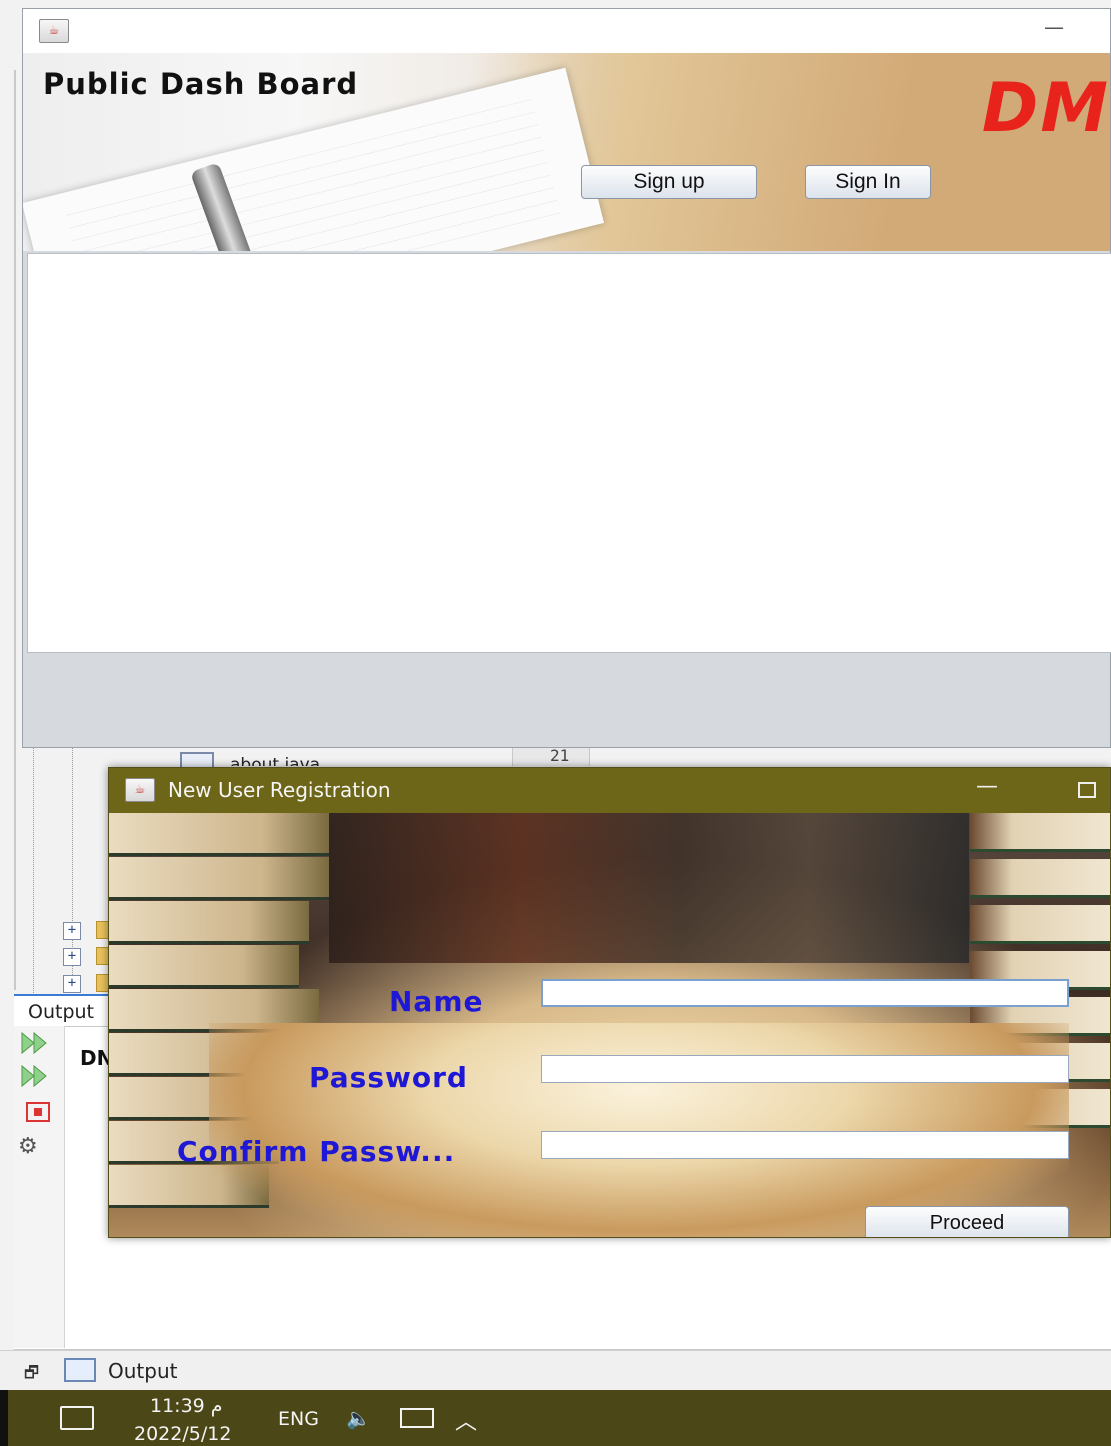 This screenshot has width=1111, height=1446. What do you see at coordinates (28, 1146) in the screenshot?
I see `settings-icon: ⚙` at bounding box center [28, 1146].